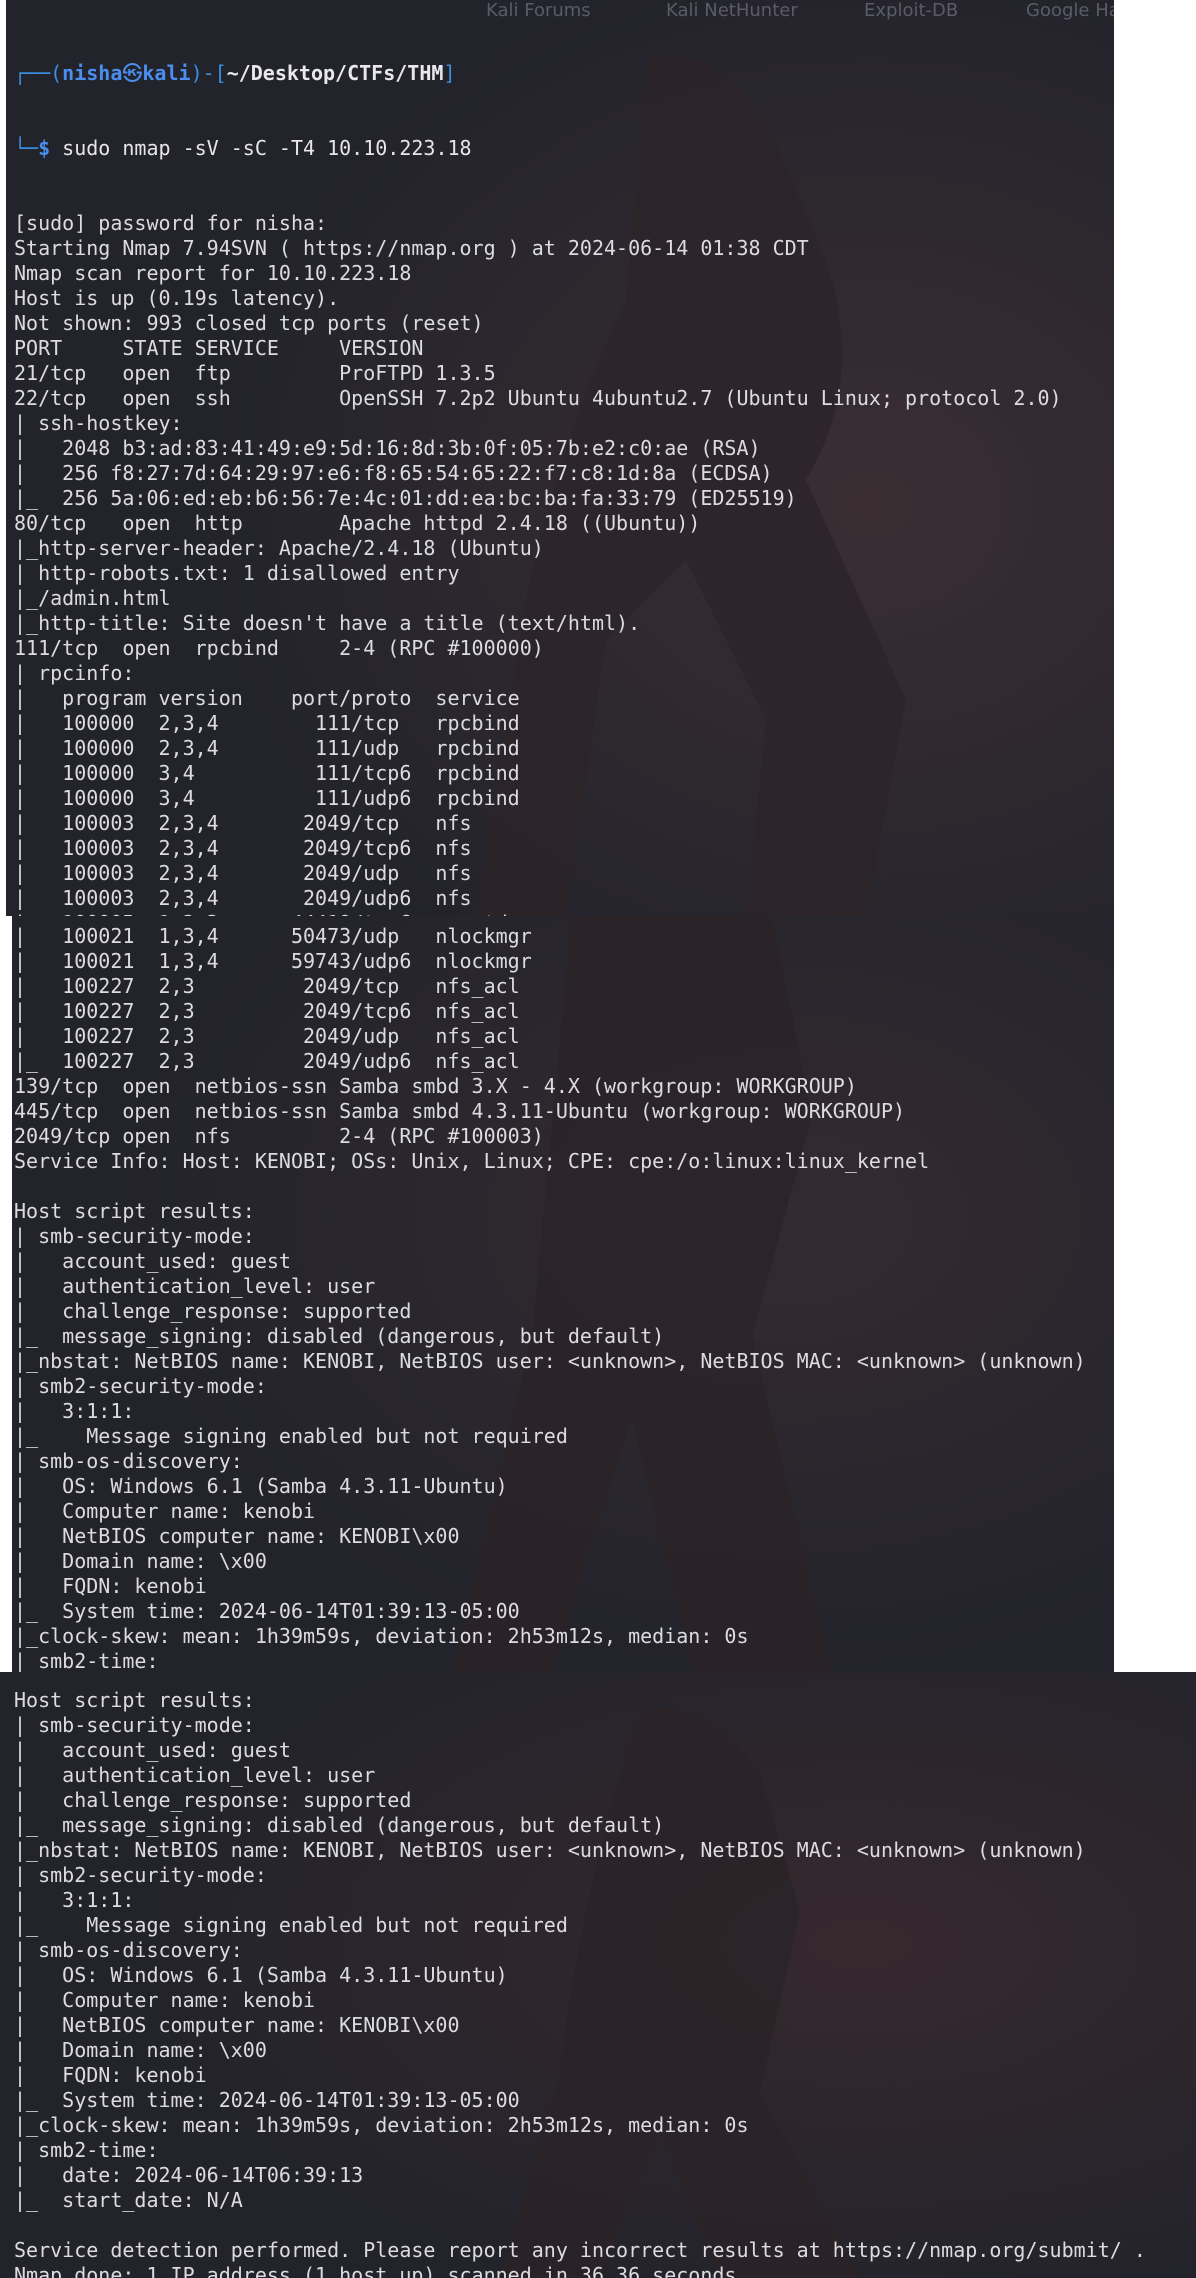 The width and height of the screenshot is (1196, 2278). I want to click on prompt-host: kali, so click(166, 73).